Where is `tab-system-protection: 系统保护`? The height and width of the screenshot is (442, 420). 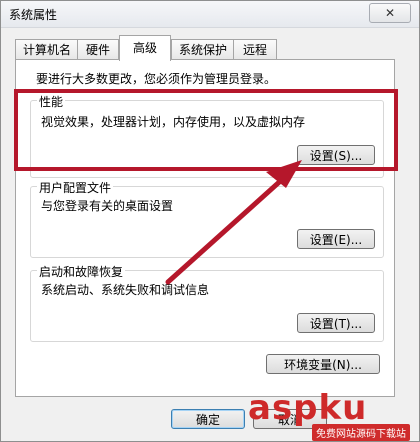 tab-system-protection: 系统保护 is located at coordinates (203, 49).